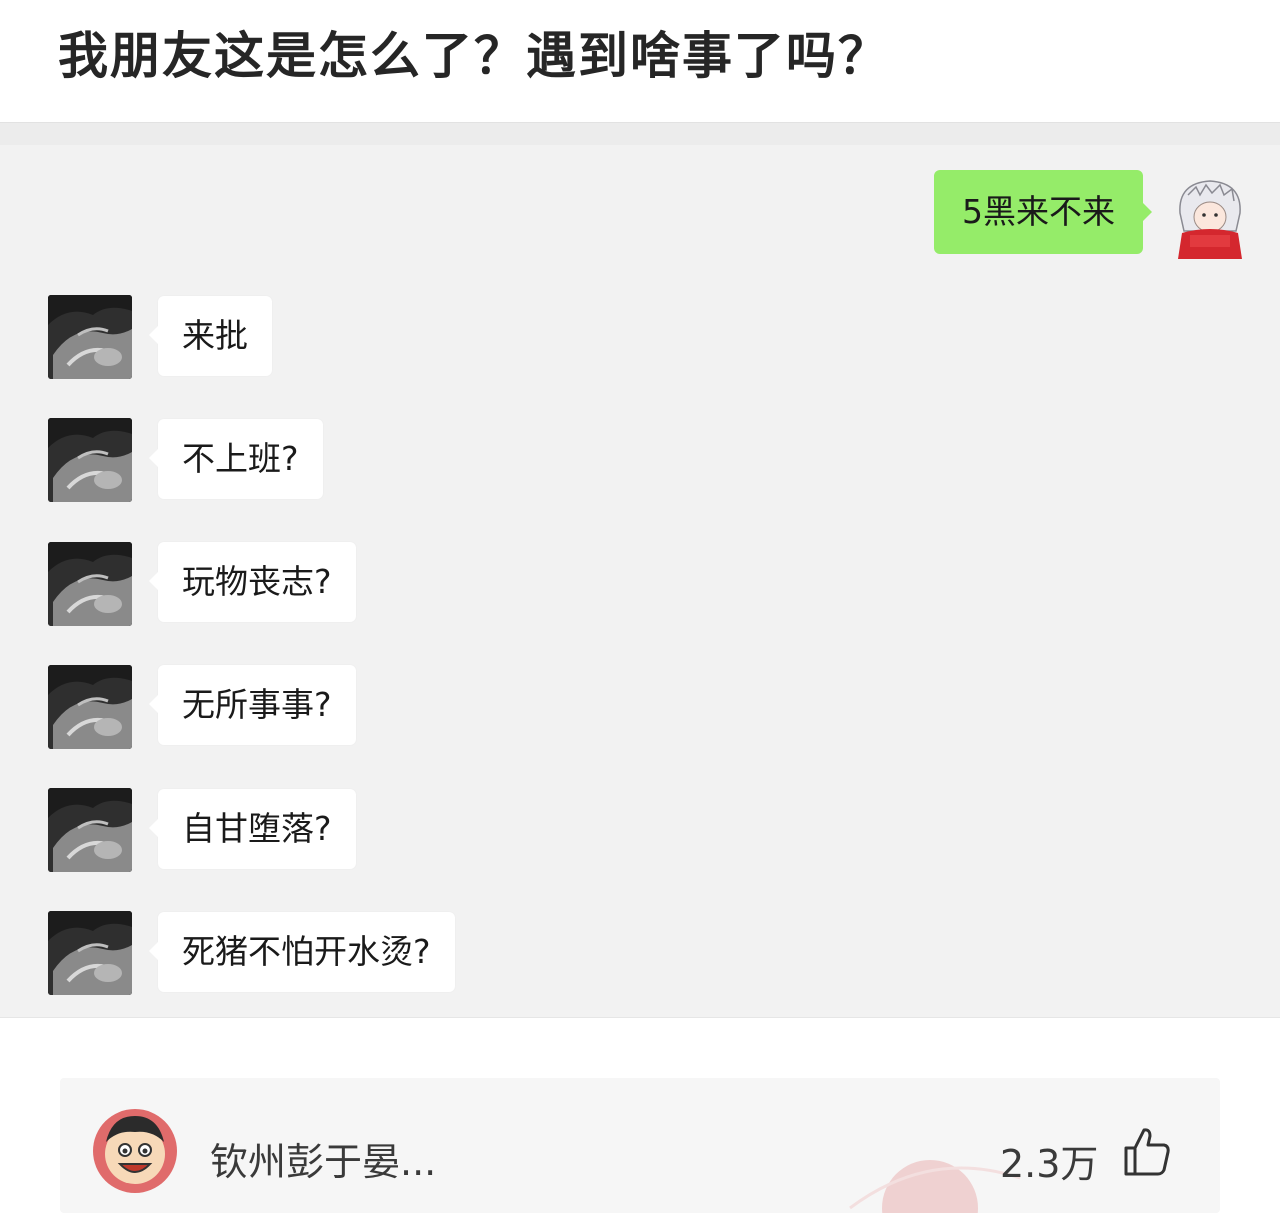 This screenshot has width=1280, height=1213. I want to click on section-divider, so click(640, 133).